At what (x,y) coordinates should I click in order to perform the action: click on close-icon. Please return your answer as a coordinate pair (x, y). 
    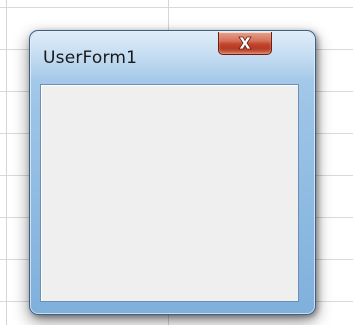
    Looking at the image, I should click on (245, 43).